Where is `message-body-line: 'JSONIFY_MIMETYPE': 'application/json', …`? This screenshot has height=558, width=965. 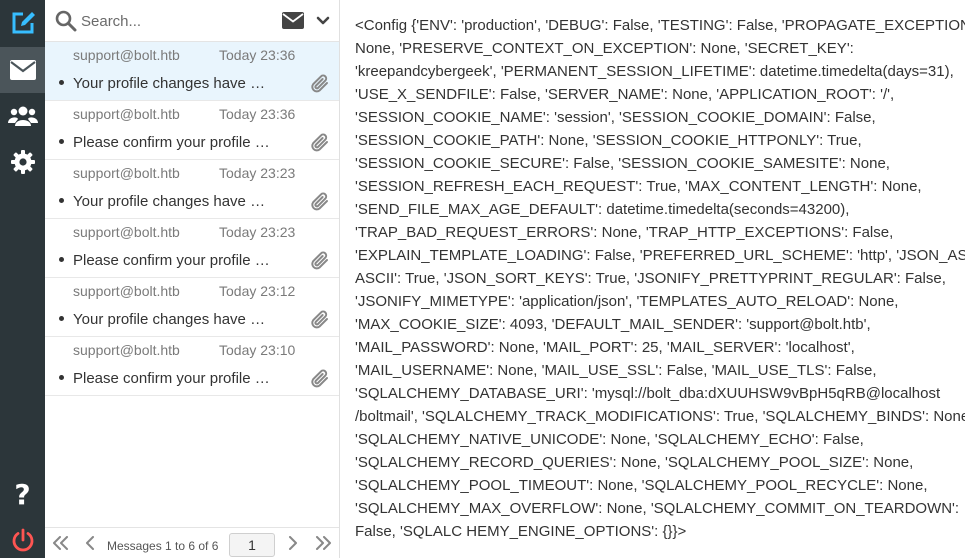
message-body-line: 'JSONIFY_MIMETYPE': 'application/json', … is located at coordinates (627, 301).